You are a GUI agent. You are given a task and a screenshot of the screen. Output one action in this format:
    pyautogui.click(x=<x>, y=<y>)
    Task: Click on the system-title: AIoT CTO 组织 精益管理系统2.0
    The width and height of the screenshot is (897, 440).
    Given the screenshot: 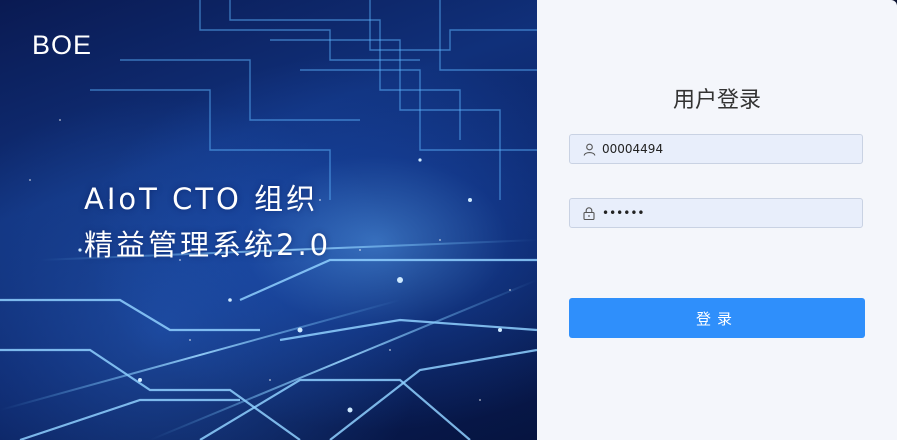 What is the action you would take?
    pyautogui.click(x=207, y=222)
    